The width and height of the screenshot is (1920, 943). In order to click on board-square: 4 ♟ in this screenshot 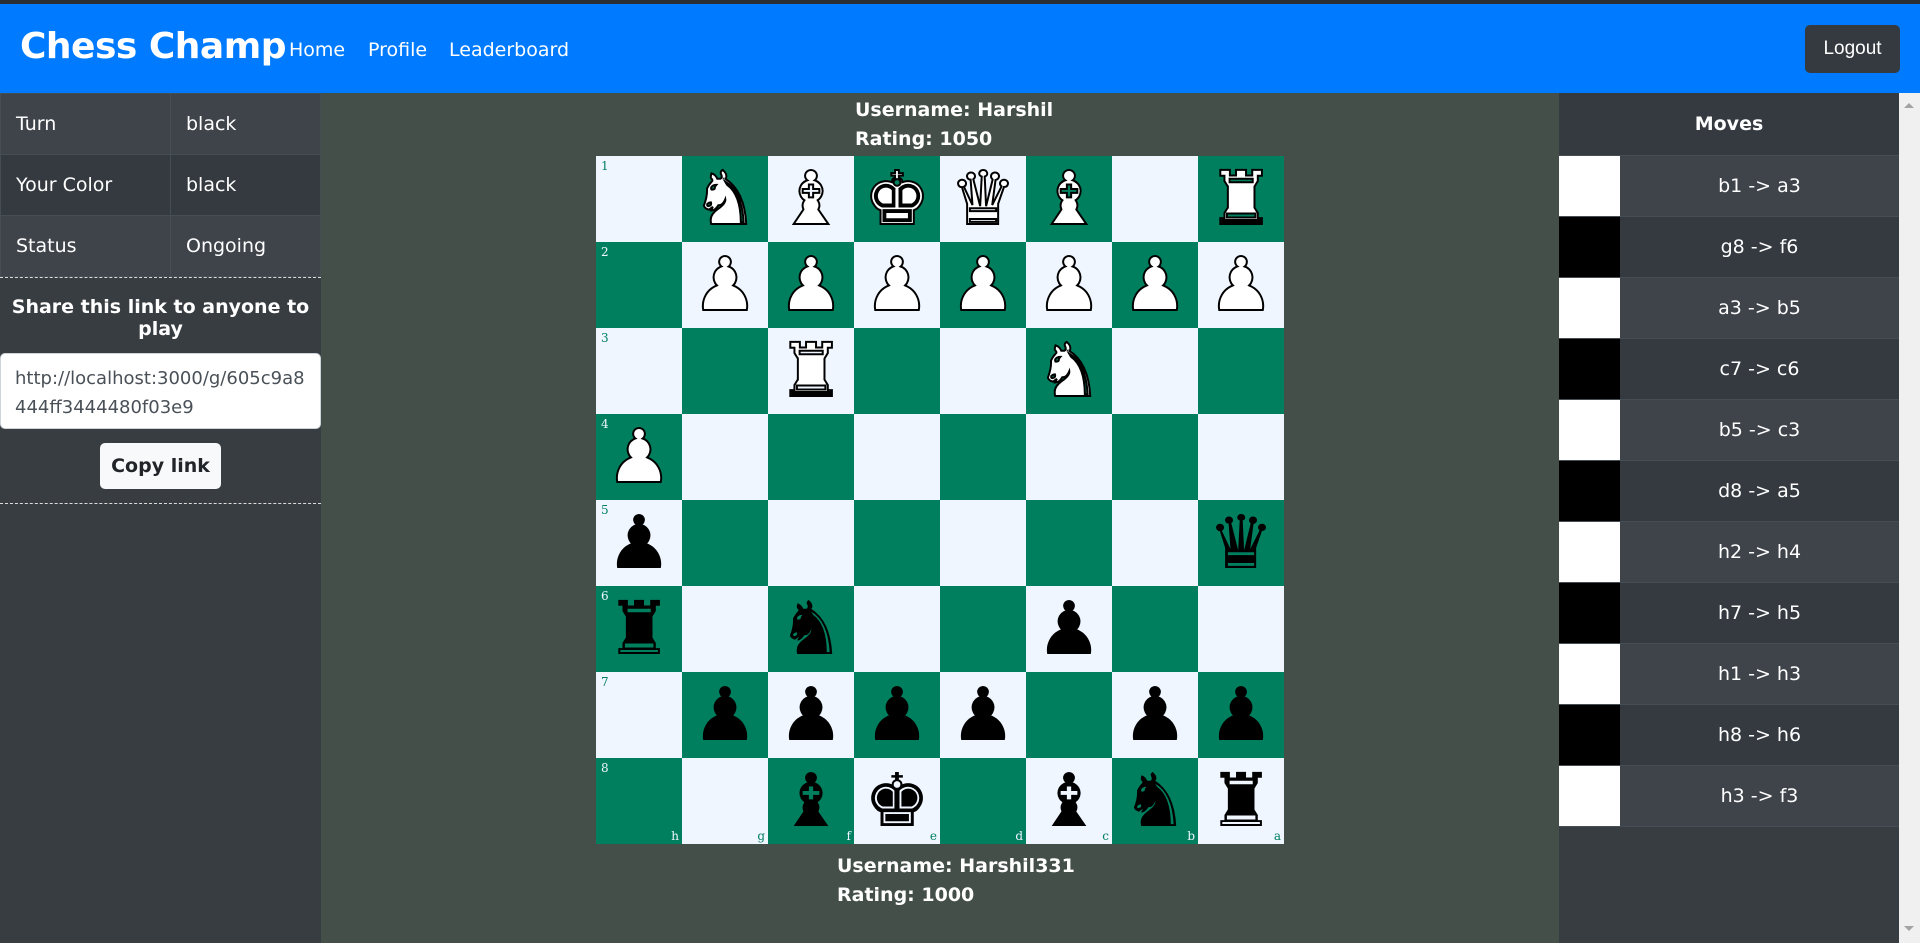, I will do `click(639, 457)`.